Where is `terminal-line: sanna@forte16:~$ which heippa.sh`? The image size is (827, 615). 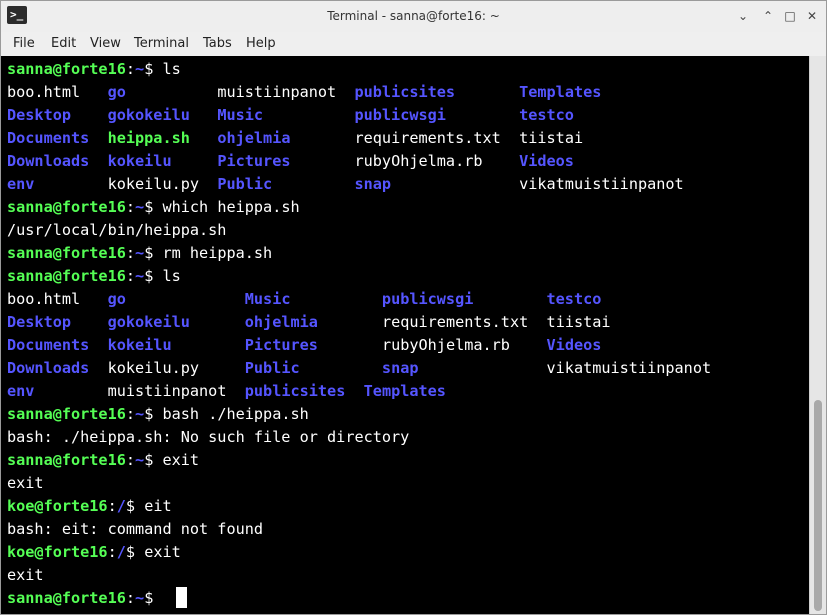
terminal-line: sanna@forte16:~$ which heippa.sh is located at coordinates (153, 207).